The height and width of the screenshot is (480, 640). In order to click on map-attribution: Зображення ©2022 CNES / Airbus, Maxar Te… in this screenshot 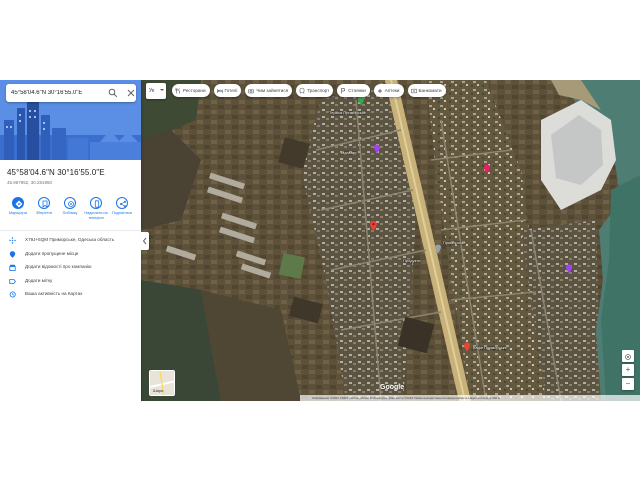, I will do `click(470, 398)`.